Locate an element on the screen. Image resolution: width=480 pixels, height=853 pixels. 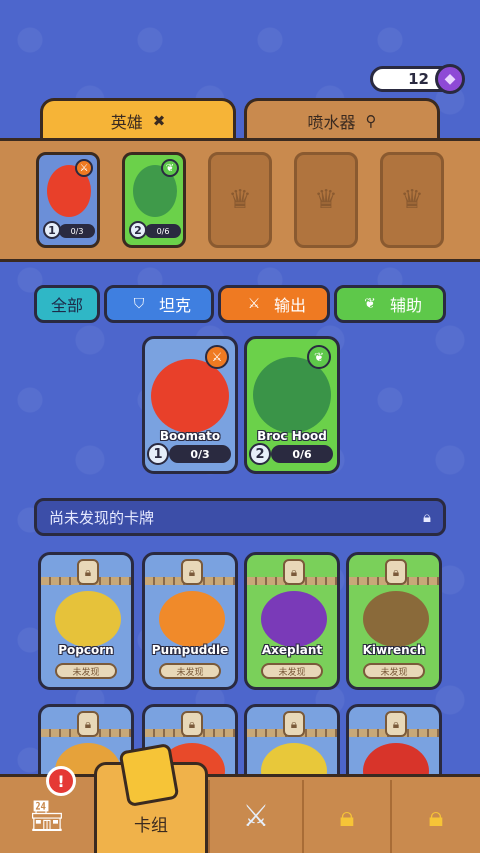
gem-counter: 12 ◆ is located at coordinates (417, 79).